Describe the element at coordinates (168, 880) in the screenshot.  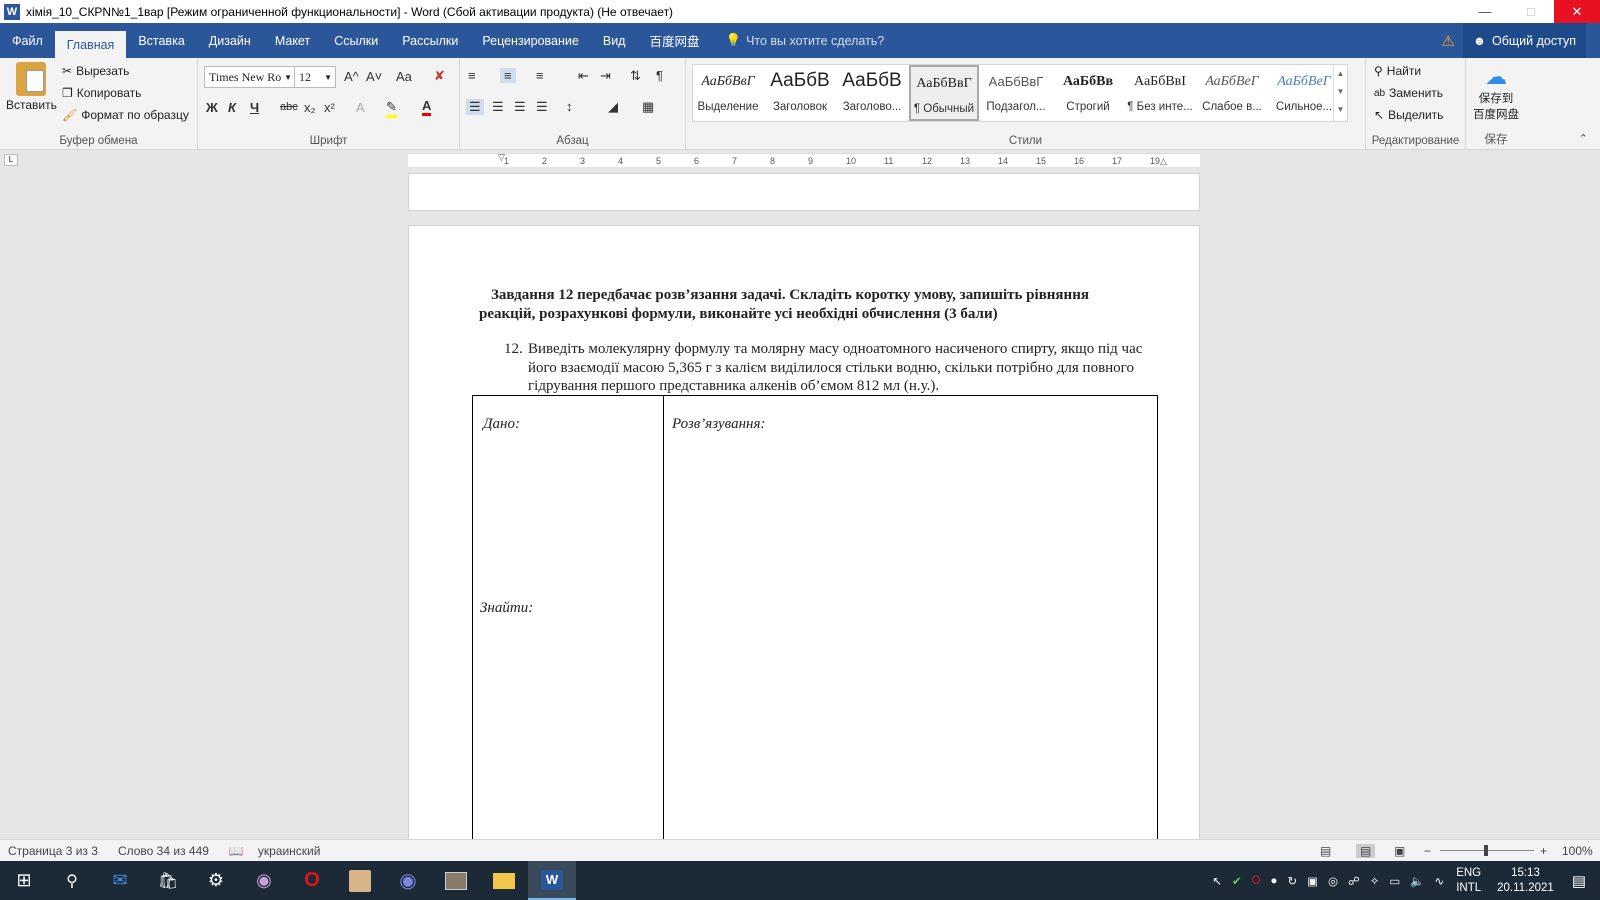
I see `store-app: 🛍` at that location.